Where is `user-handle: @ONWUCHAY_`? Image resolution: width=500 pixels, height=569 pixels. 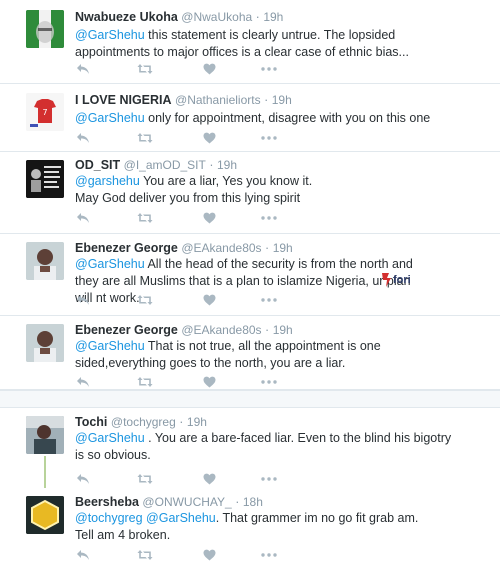
user-handle: @ONWUCHAY_ is located at coordinates (186, 502).